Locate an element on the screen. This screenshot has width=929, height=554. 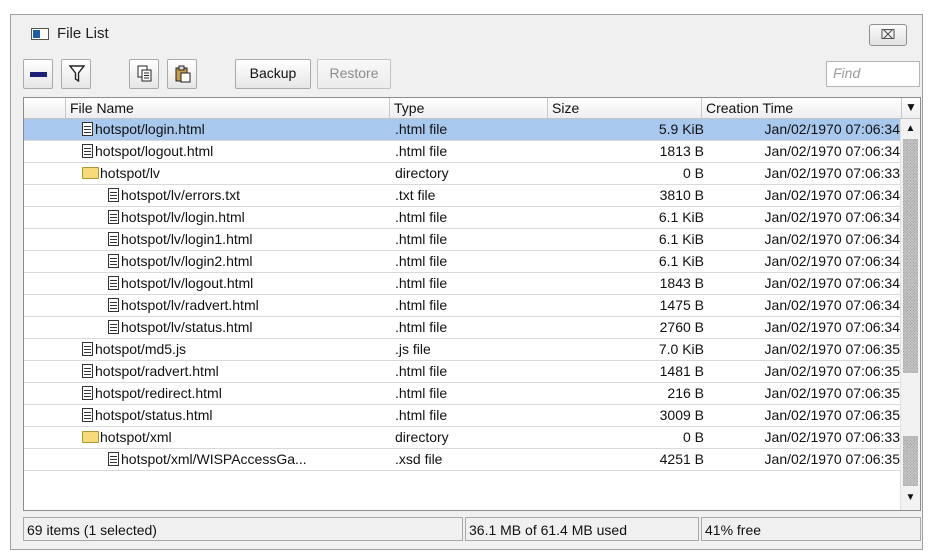
cell-file-name: hotspot/radvert.html is located at coordinates (241, 371).